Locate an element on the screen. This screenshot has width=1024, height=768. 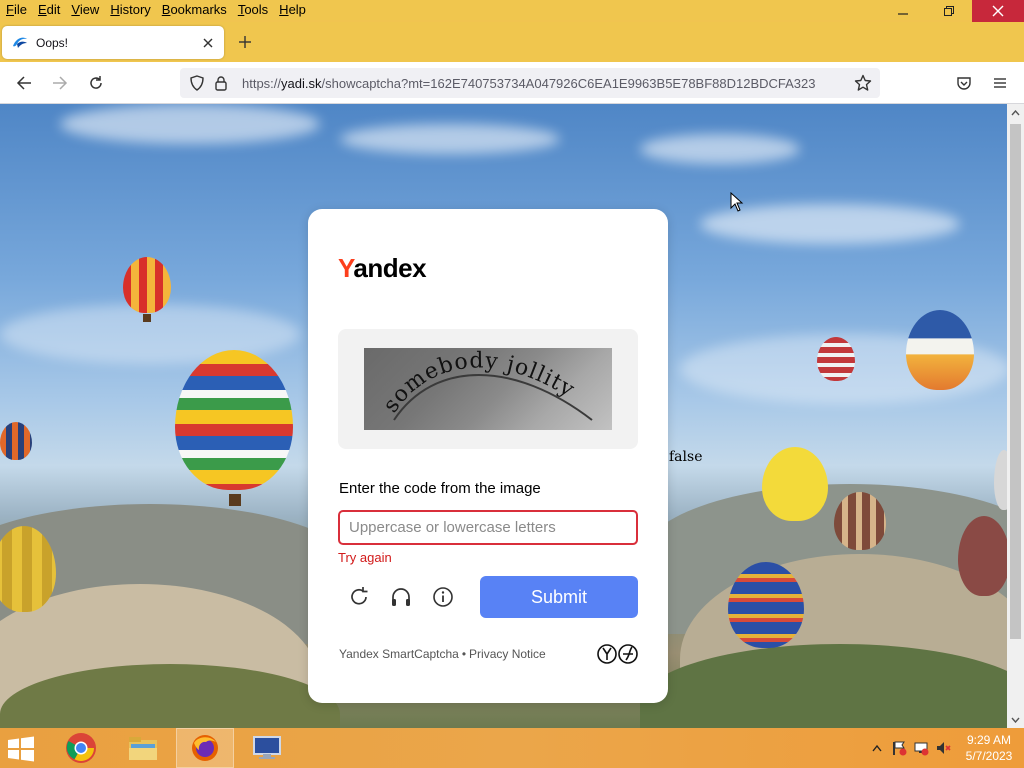
hamburger-icon is located at coordinates (1000, 83).